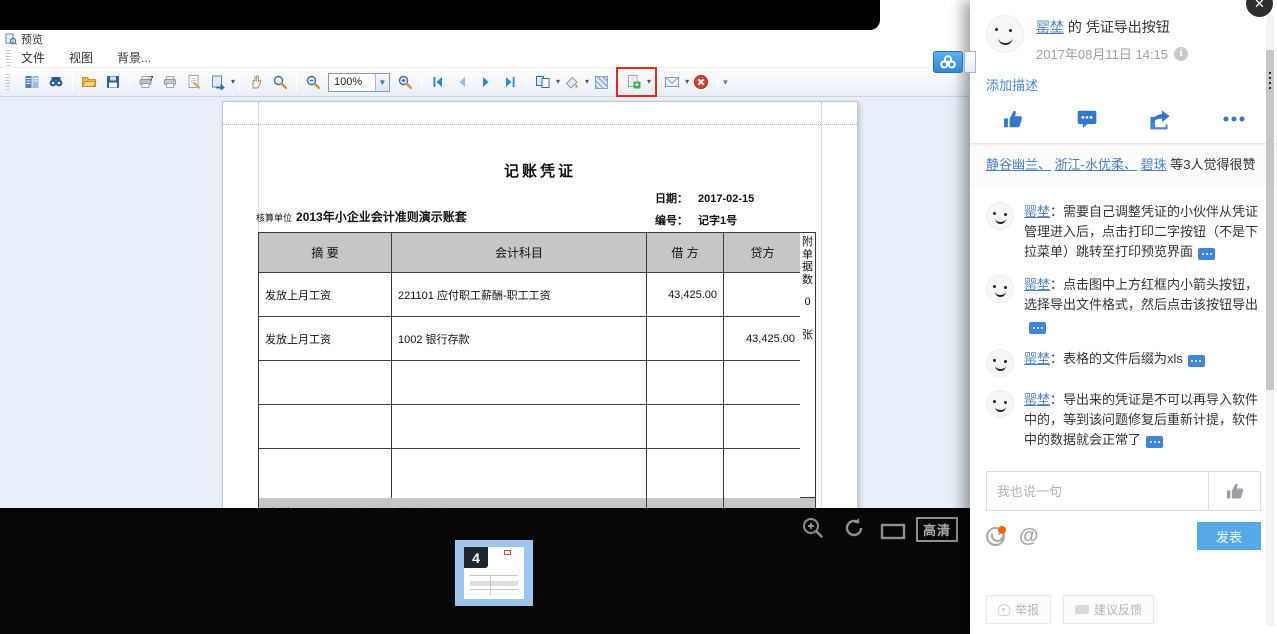 The width and height of the screenshot is (1277, 634). Describe the element at coordinates (1154, 164) in the screenshot. I see `liker-name: 碧珠` at that location.